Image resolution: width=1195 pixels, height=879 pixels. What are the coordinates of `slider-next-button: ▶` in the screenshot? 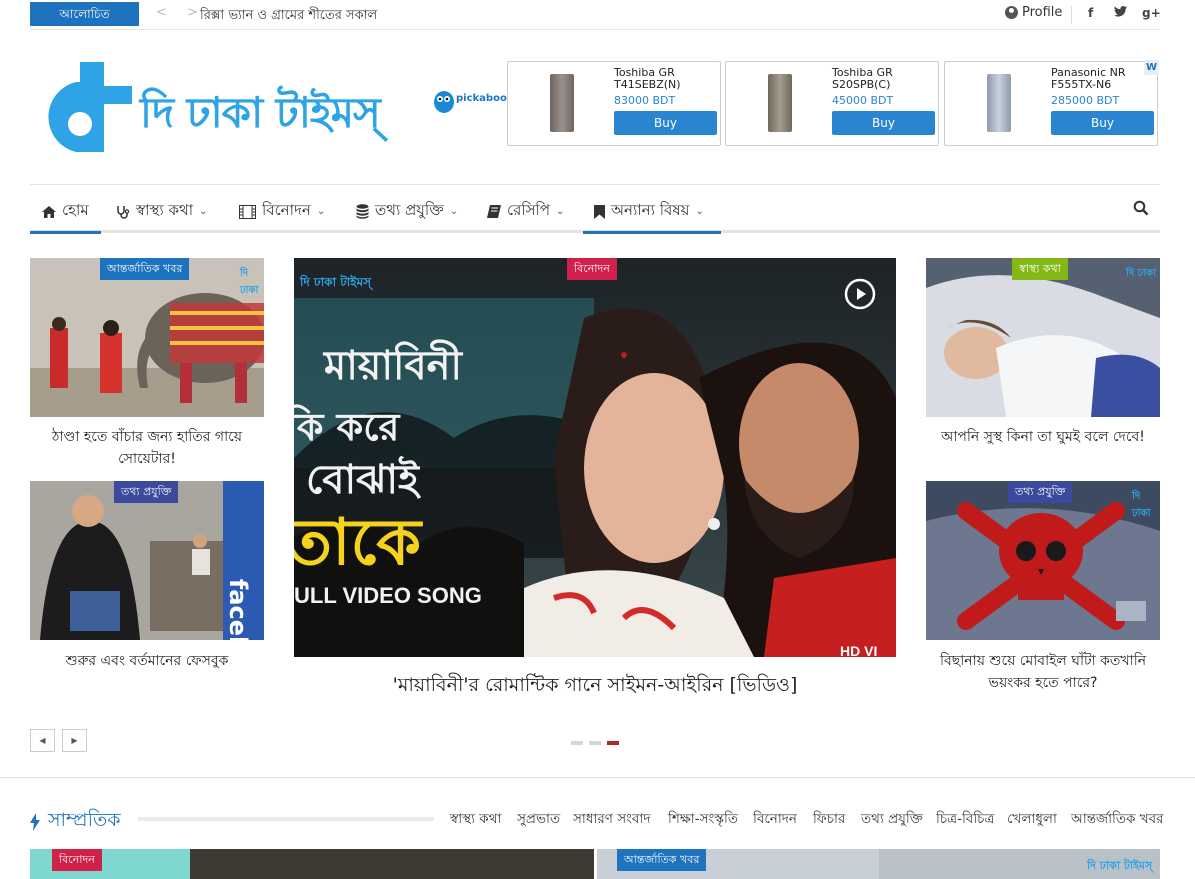 It's located at (74, 740).